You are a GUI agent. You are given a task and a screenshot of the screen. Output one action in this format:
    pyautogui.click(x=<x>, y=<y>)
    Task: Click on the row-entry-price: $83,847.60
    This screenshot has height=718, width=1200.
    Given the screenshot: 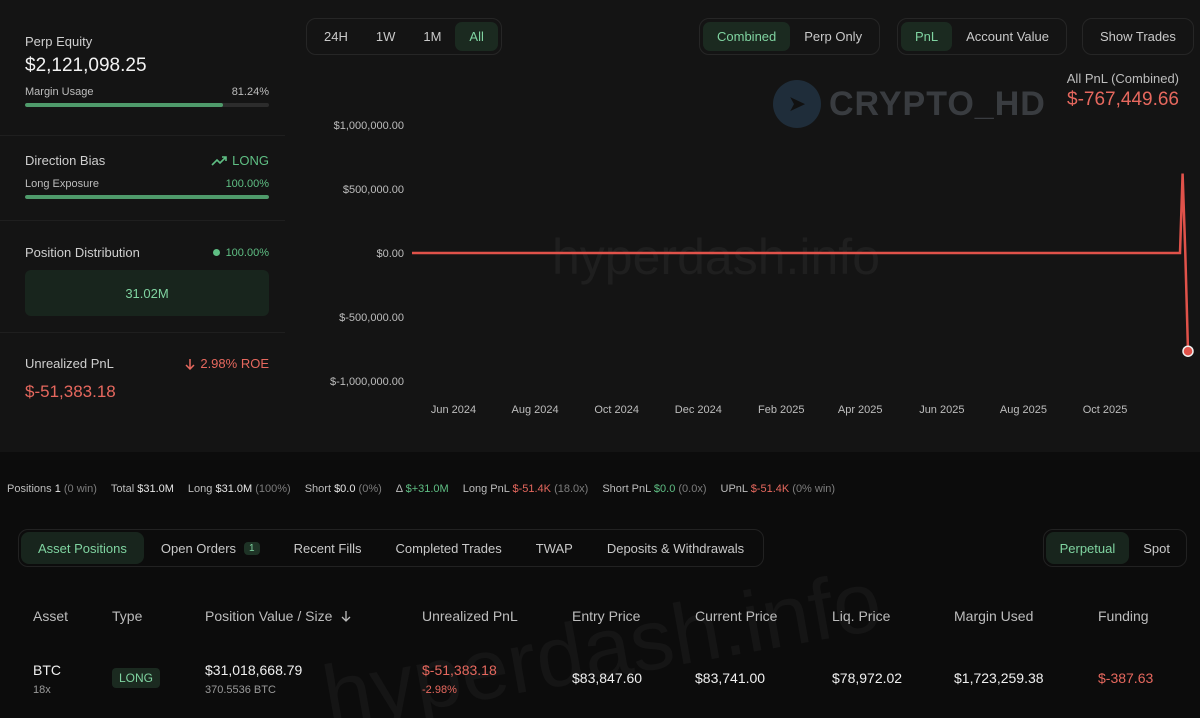 What is the action you would take?
    pyautogui.click(x=607, y=678)
    